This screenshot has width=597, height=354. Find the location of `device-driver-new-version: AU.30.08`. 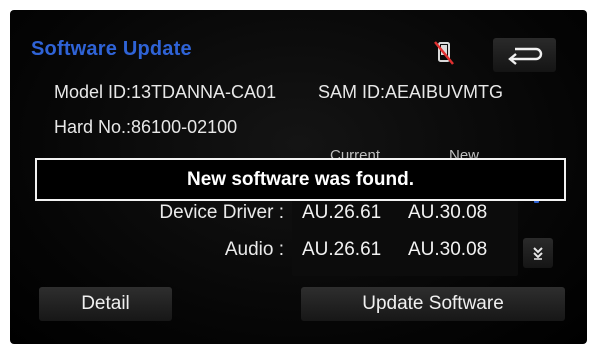

device-driver-new-version: AU.30.08 is located at coordinates (448, 212).